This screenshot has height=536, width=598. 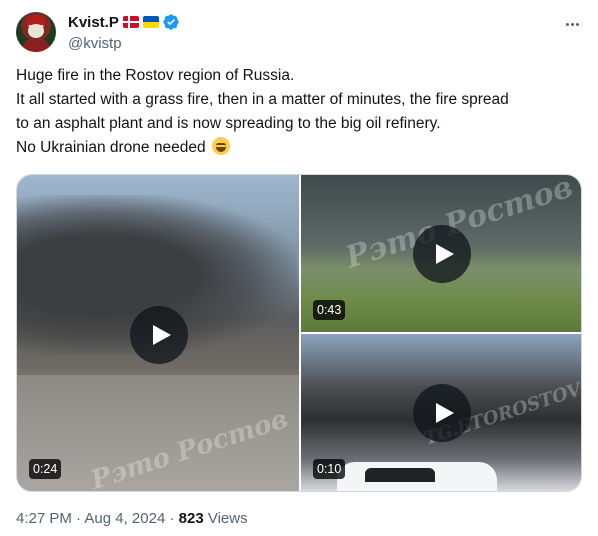 I want to click on video-duration: 0:24, so click(x=45, y=469).